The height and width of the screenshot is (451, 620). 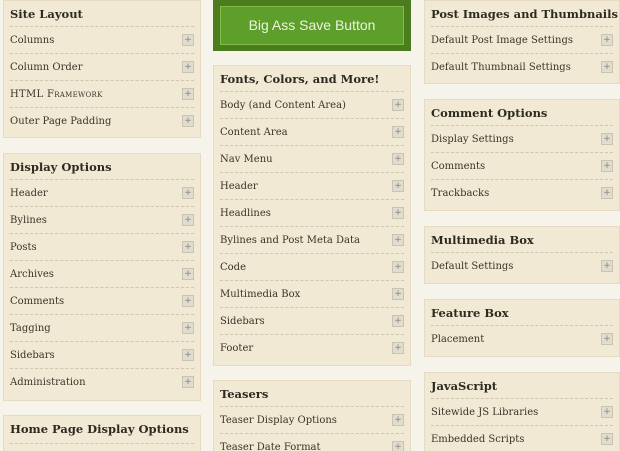 I want to click on save-button-container: Big Ass Save Button, so click(x=312, y=25).